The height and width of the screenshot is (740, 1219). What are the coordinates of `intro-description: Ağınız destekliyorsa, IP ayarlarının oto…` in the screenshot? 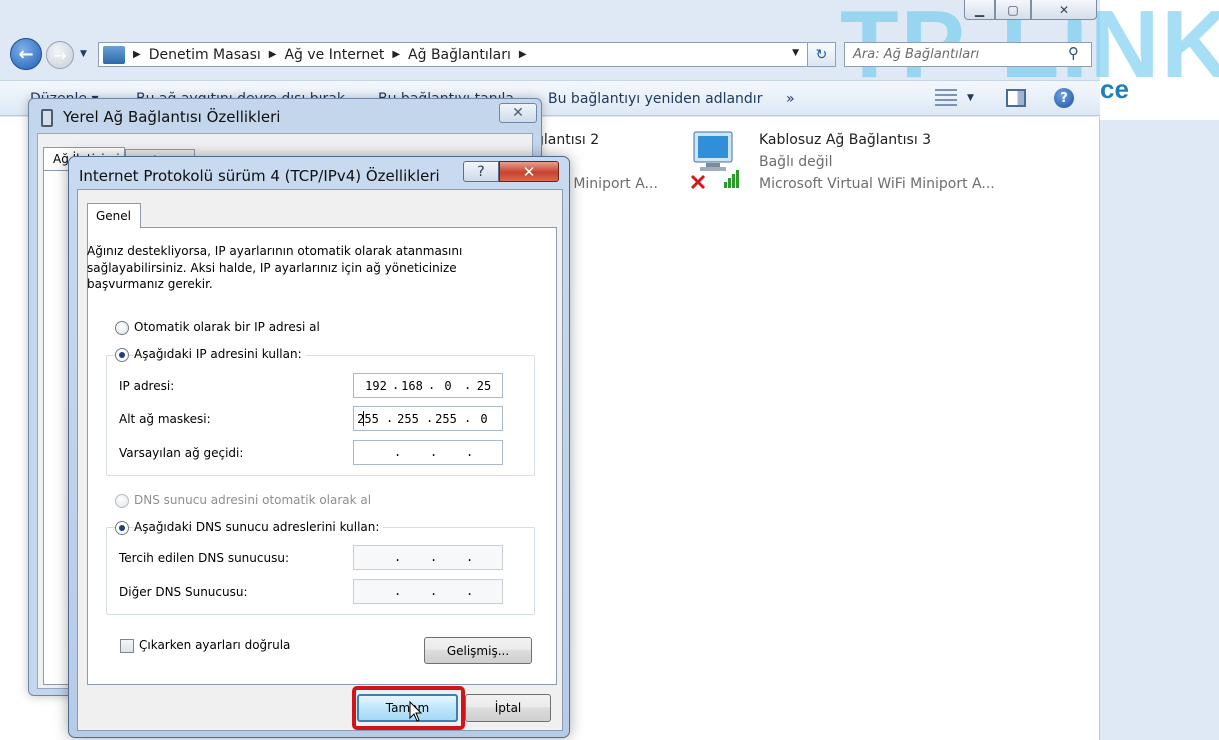 It's located at (275, 267).